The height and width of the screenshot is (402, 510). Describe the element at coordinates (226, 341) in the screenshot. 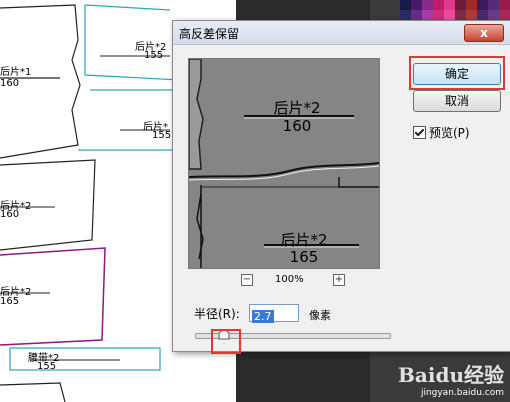

I see `slider-highlight-box` at that location.